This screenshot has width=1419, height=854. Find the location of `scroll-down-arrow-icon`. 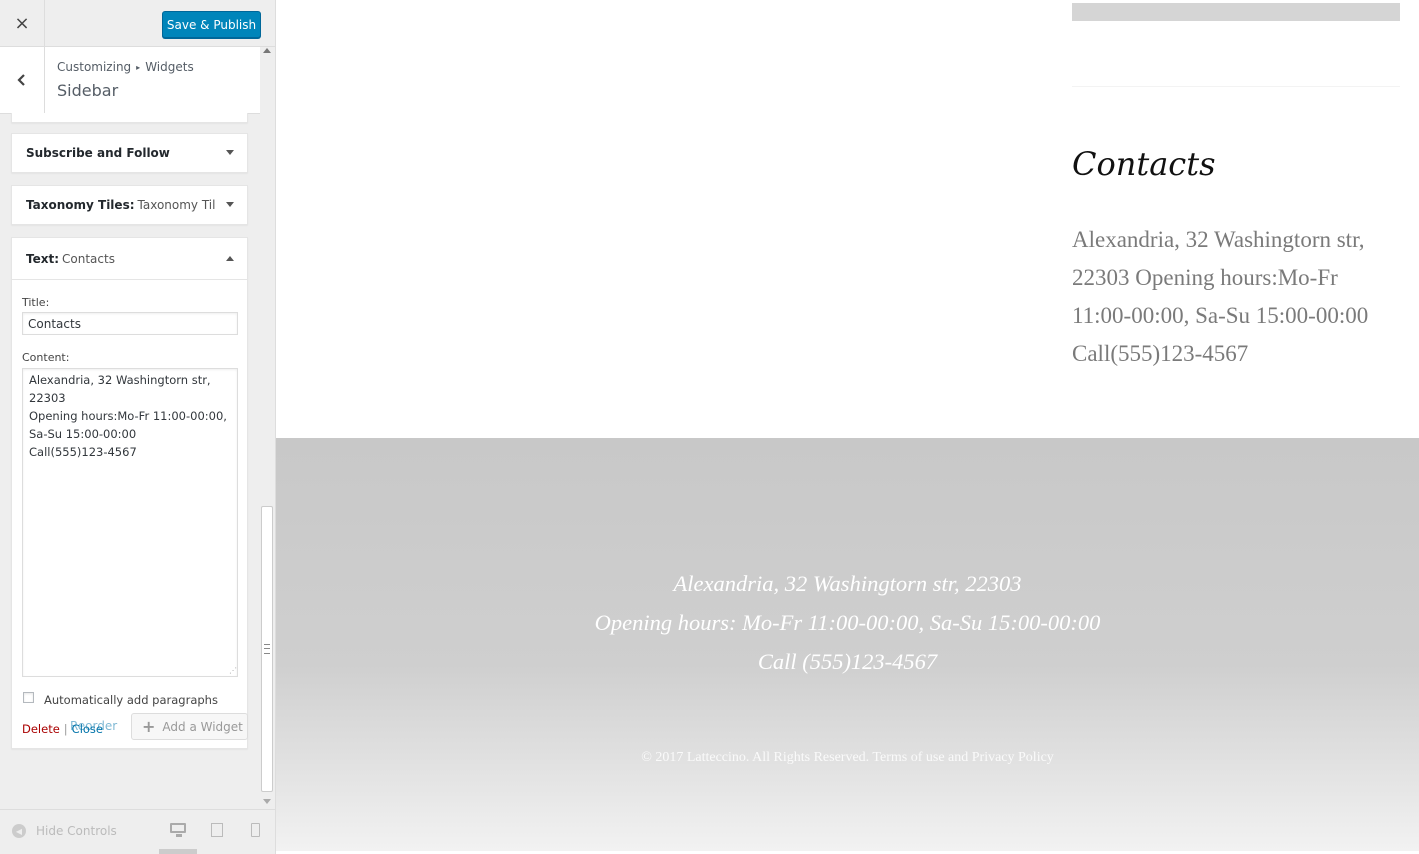

scroll-down-arrow-icon is located at coordinates (267, 801).